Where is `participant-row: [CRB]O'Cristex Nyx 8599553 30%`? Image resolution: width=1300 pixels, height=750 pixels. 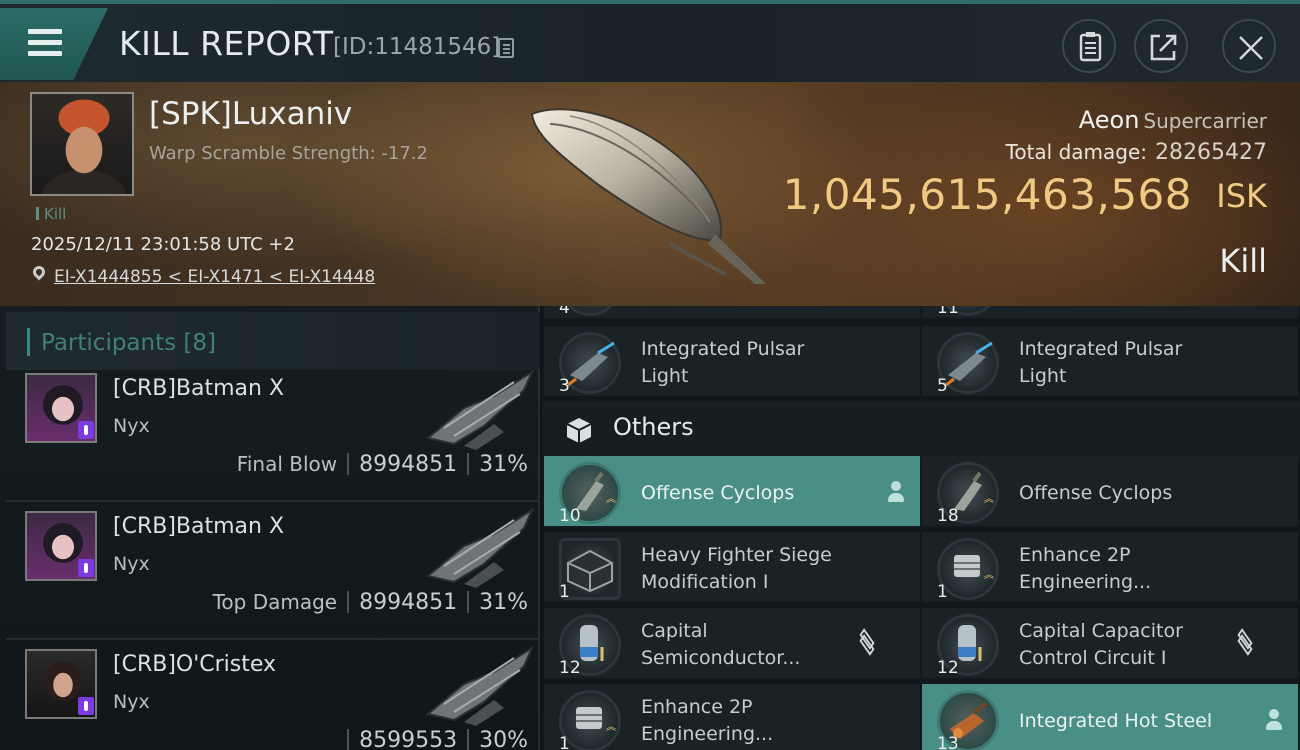 participant-row: [CRB]O'Cristex Nyx 8599553 30% is located at coordinates (273, 697).